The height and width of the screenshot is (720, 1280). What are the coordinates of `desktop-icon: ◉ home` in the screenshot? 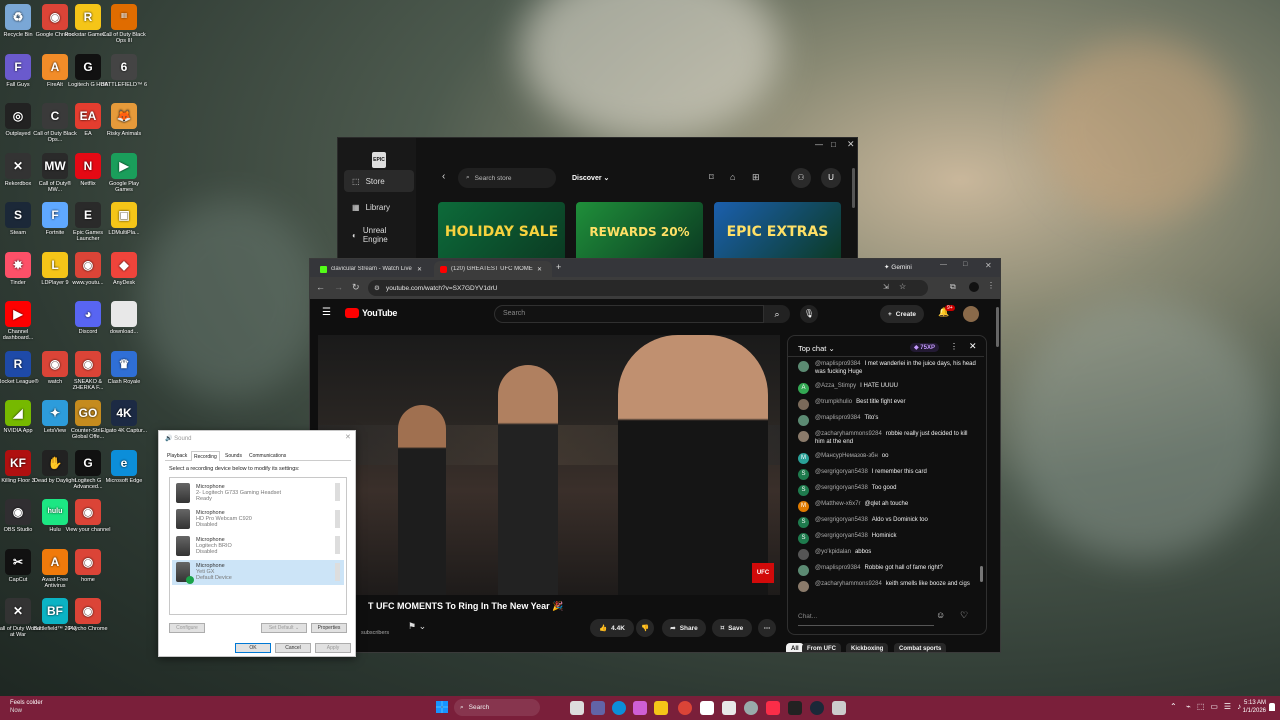 It's located at (88, 565).